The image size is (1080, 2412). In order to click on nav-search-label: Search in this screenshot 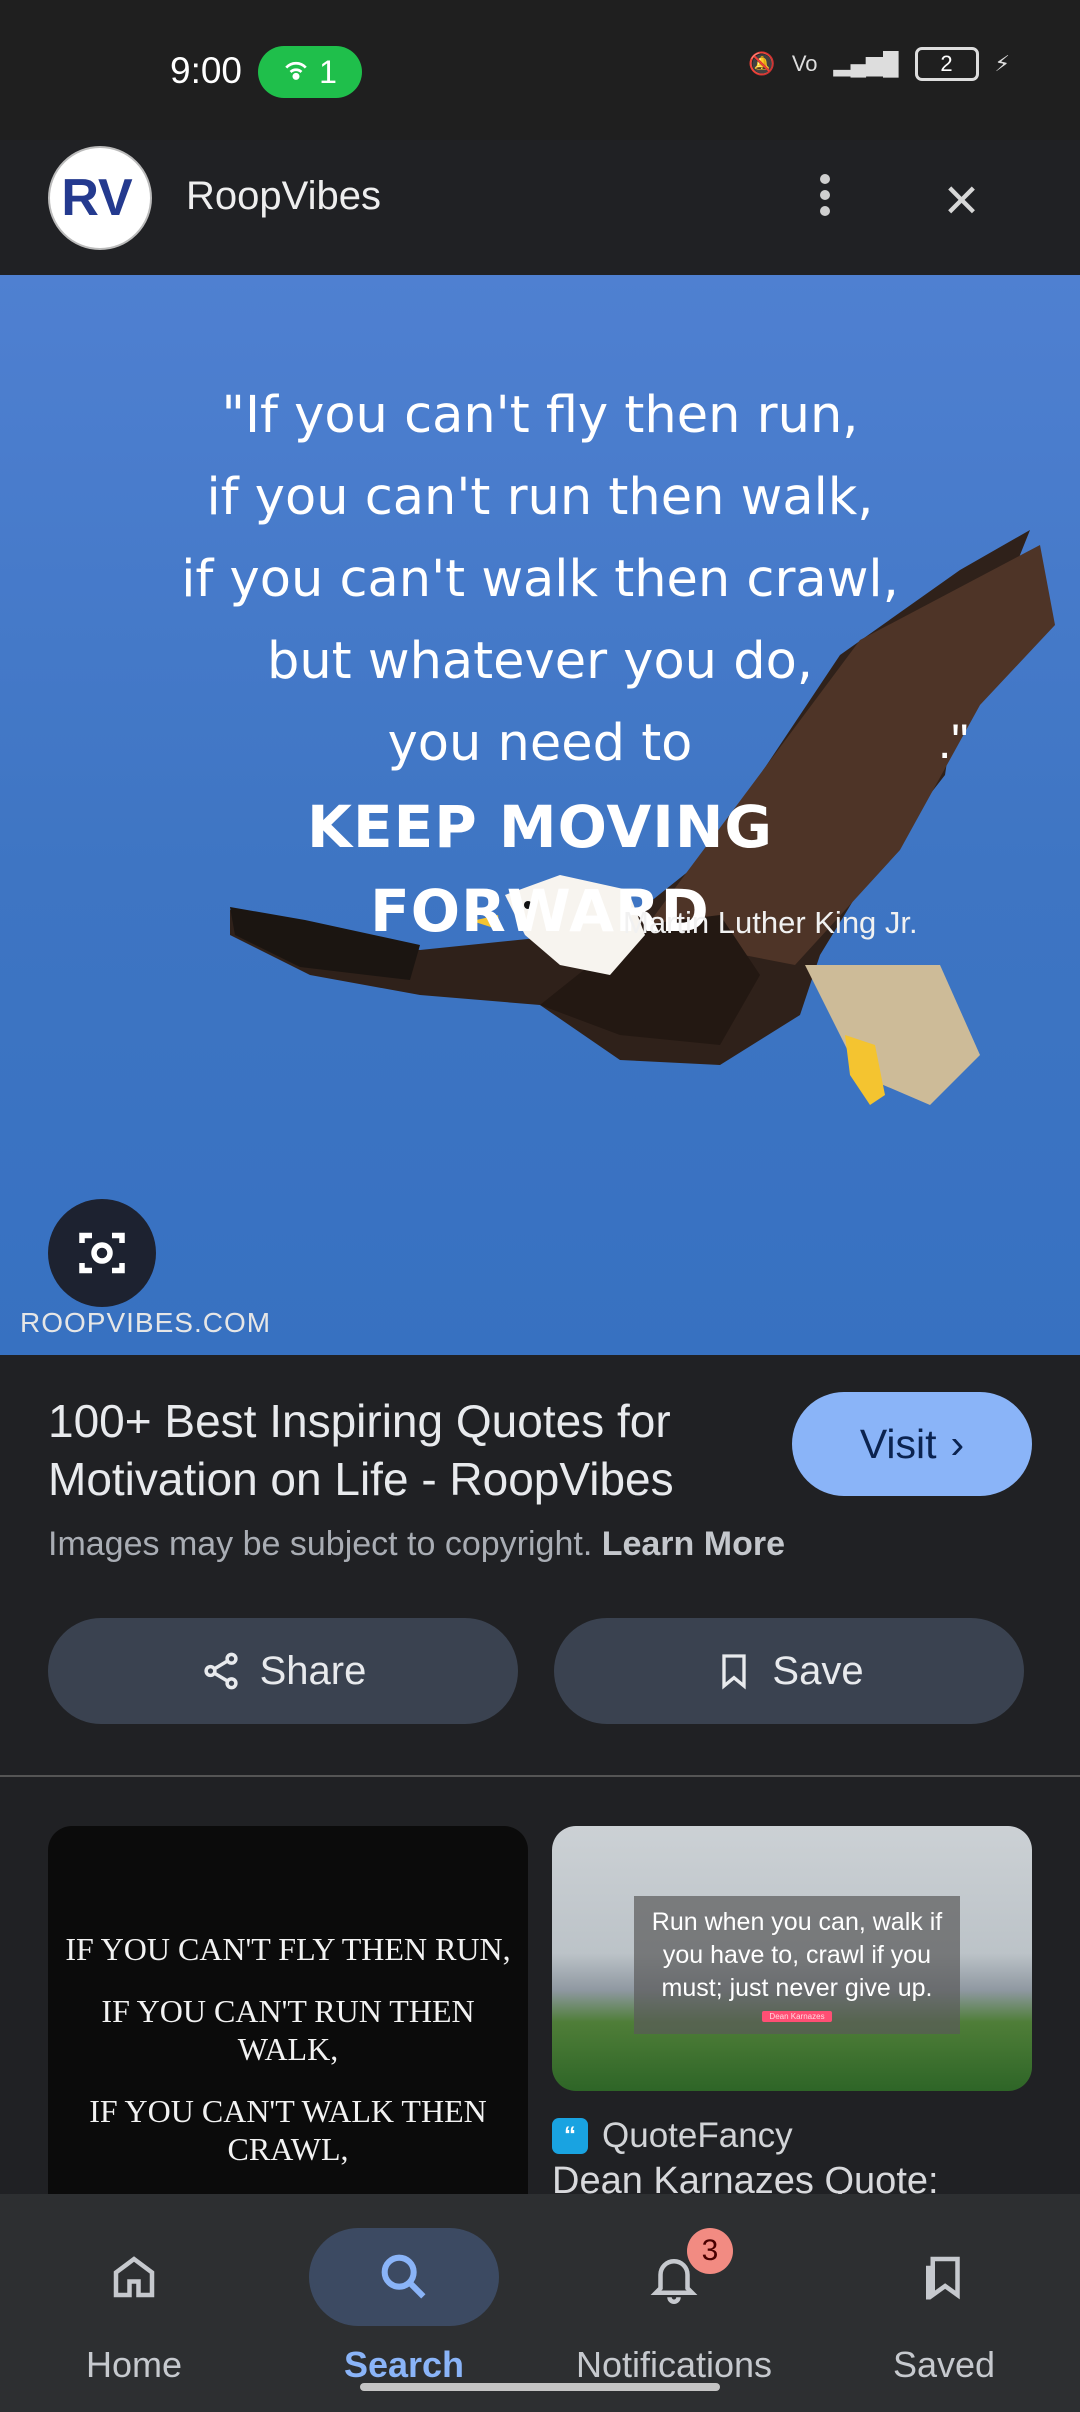, I will do `click(404, 2364)`.